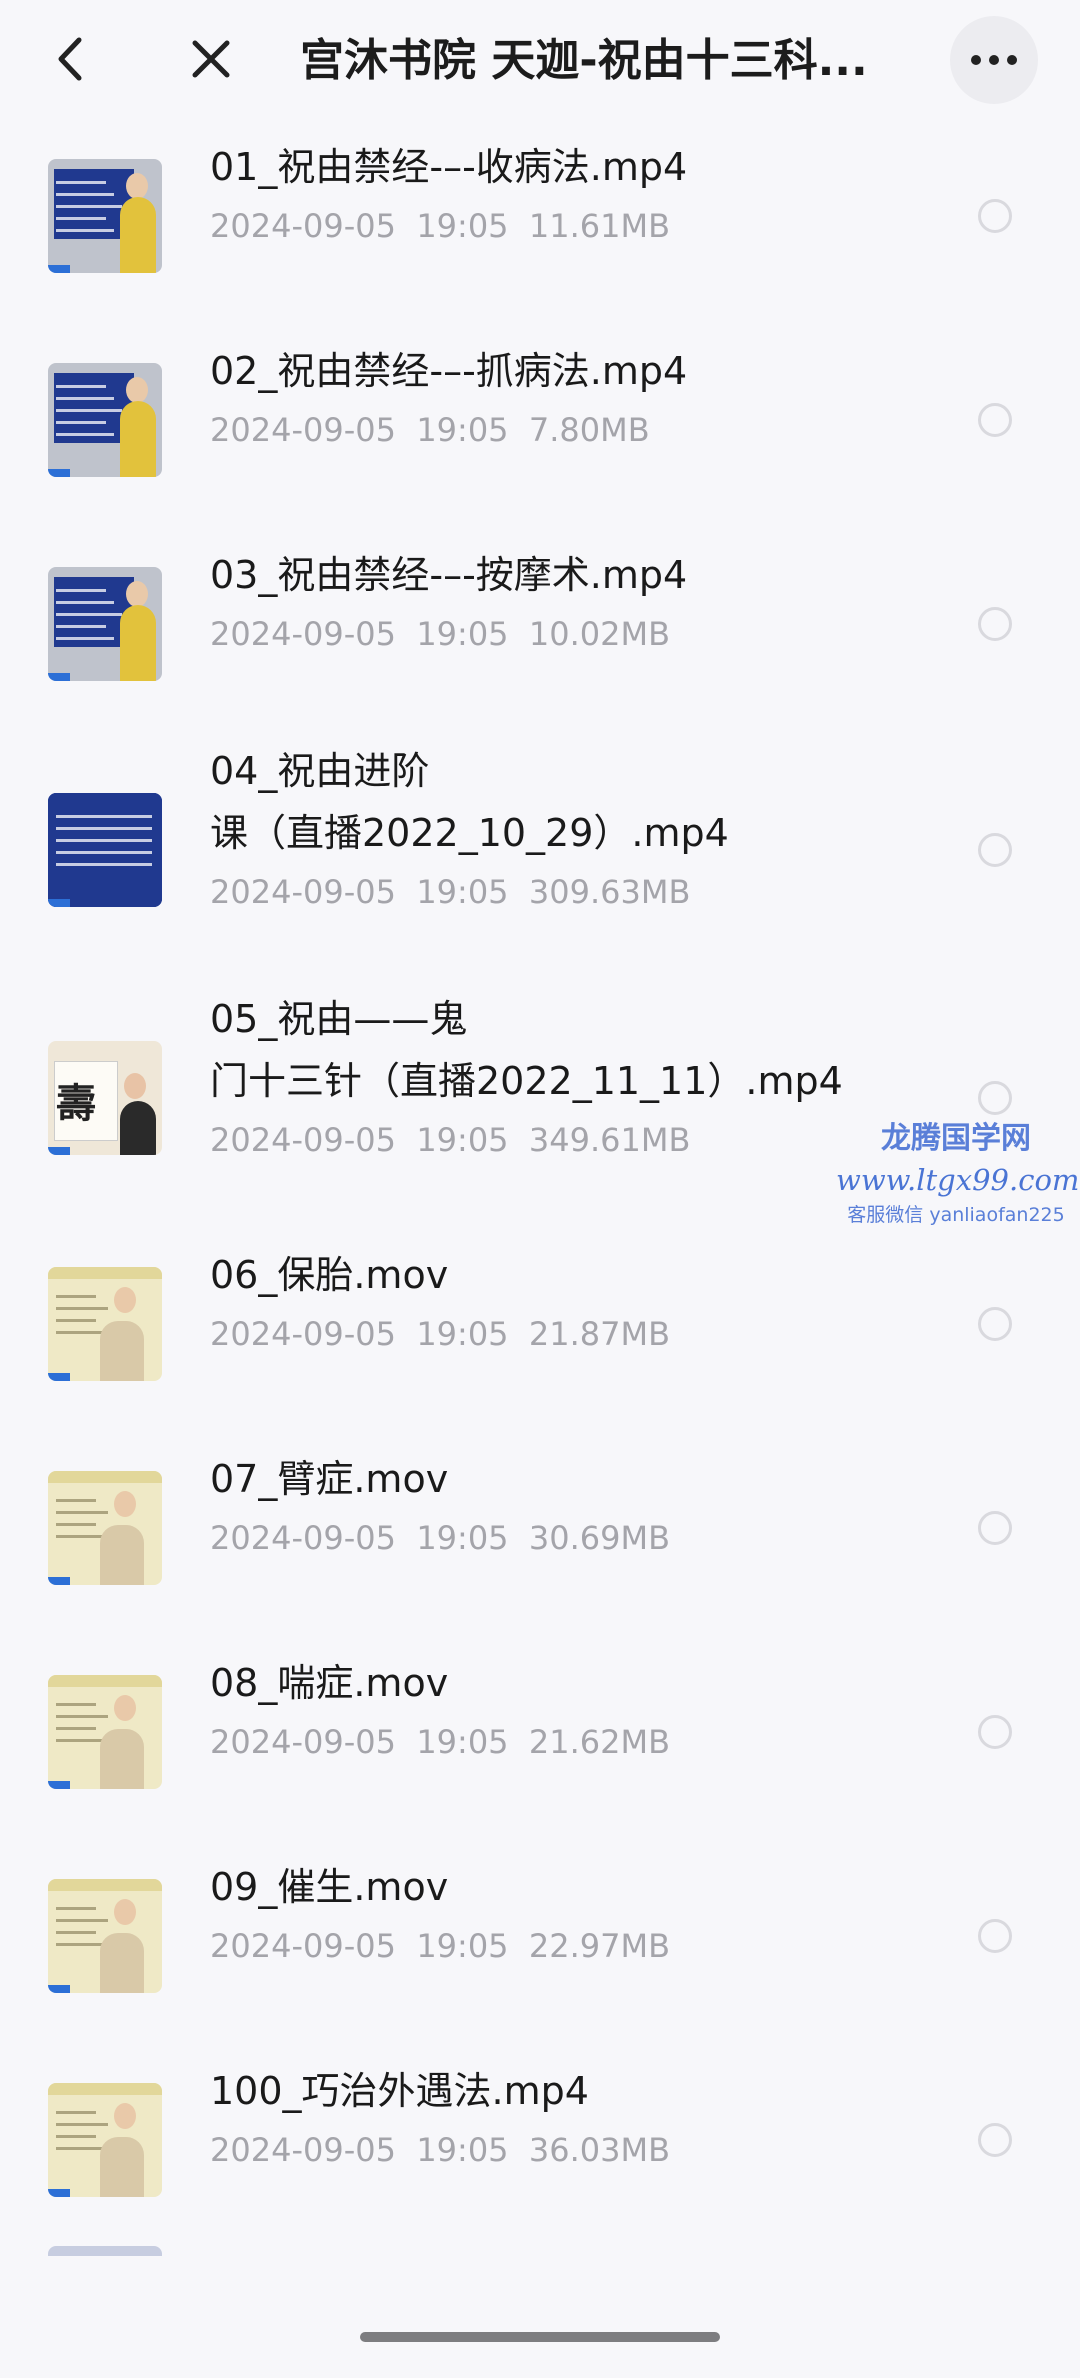  I want to click on file-row: 06_保胎.mov 2024-09-05 19:05 21.87MB, so click(540, 1328).